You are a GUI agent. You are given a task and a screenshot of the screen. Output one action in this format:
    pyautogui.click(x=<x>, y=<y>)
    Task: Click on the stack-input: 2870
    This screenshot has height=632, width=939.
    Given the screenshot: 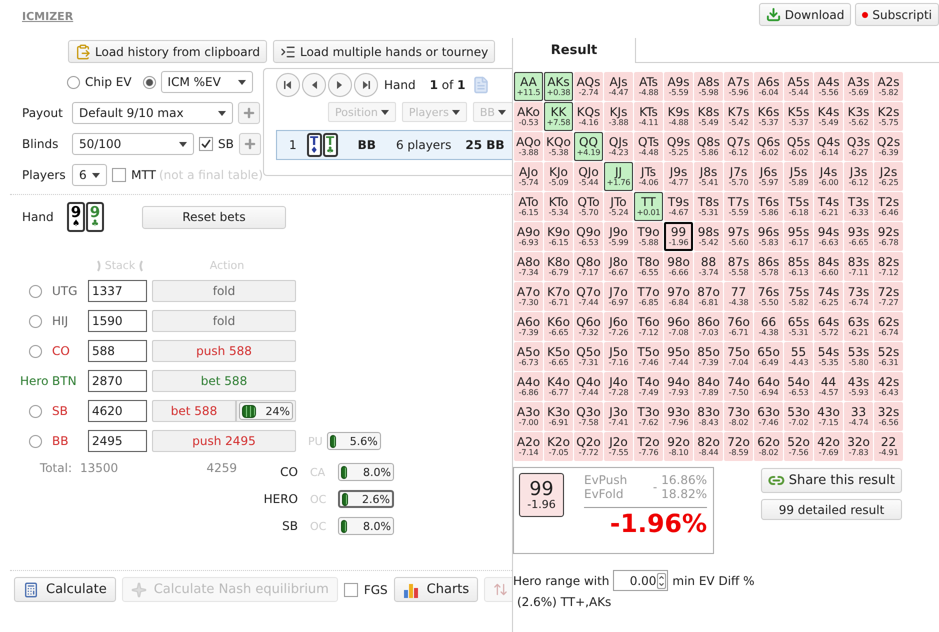 What is the action you would take?
    pyautogui.click(x=117, y=381)
    